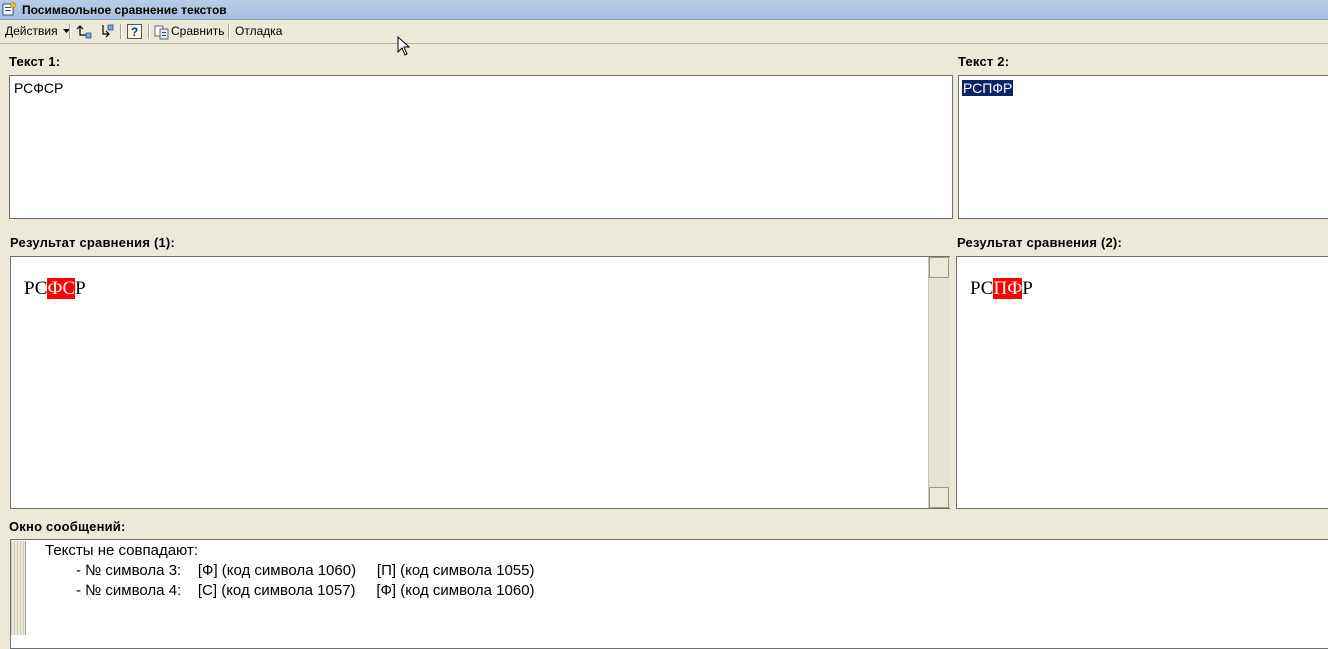 The image size is (1328, 649). What do you see at coordinates (939, 497) in the screenshot?
I see `scroll-down-button` at bounding box center [939, 497].